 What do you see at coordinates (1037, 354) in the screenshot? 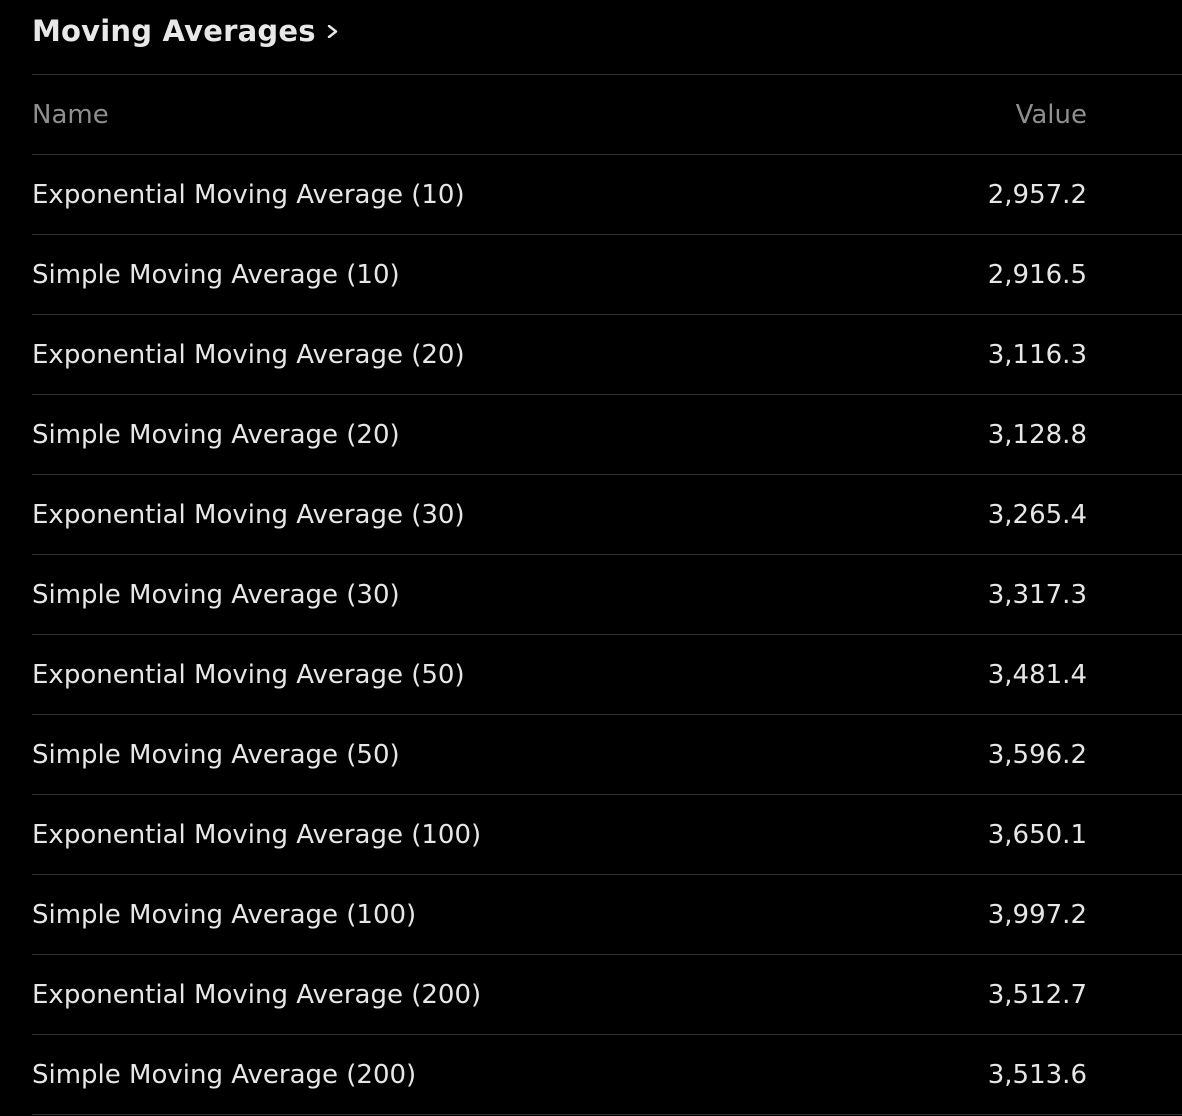
I see `row-value: 3,116.3` at bounding box center [1037, 354].